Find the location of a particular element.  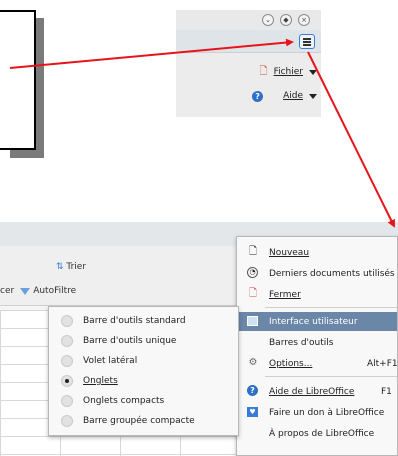

submenu-item-label: Onglets is located at coordinates (100, 381).